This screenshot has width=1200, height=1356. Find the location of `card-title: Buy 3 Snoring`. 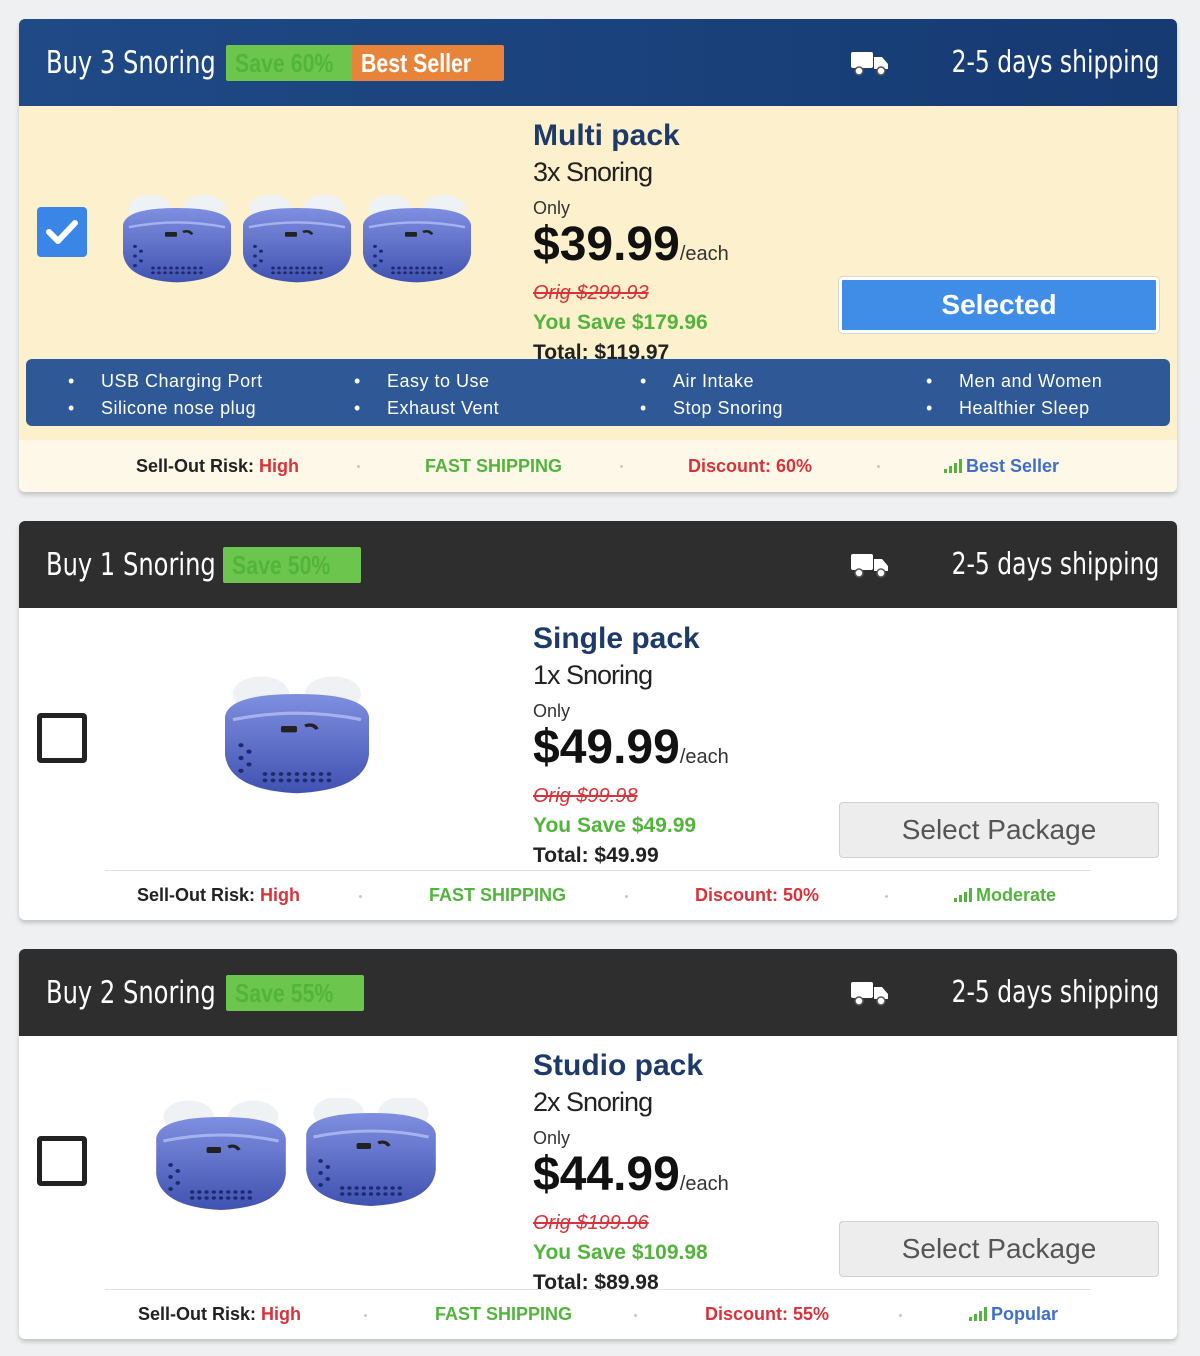

card-title: Buy 3 Snoring is located at coordinates (131, 62).